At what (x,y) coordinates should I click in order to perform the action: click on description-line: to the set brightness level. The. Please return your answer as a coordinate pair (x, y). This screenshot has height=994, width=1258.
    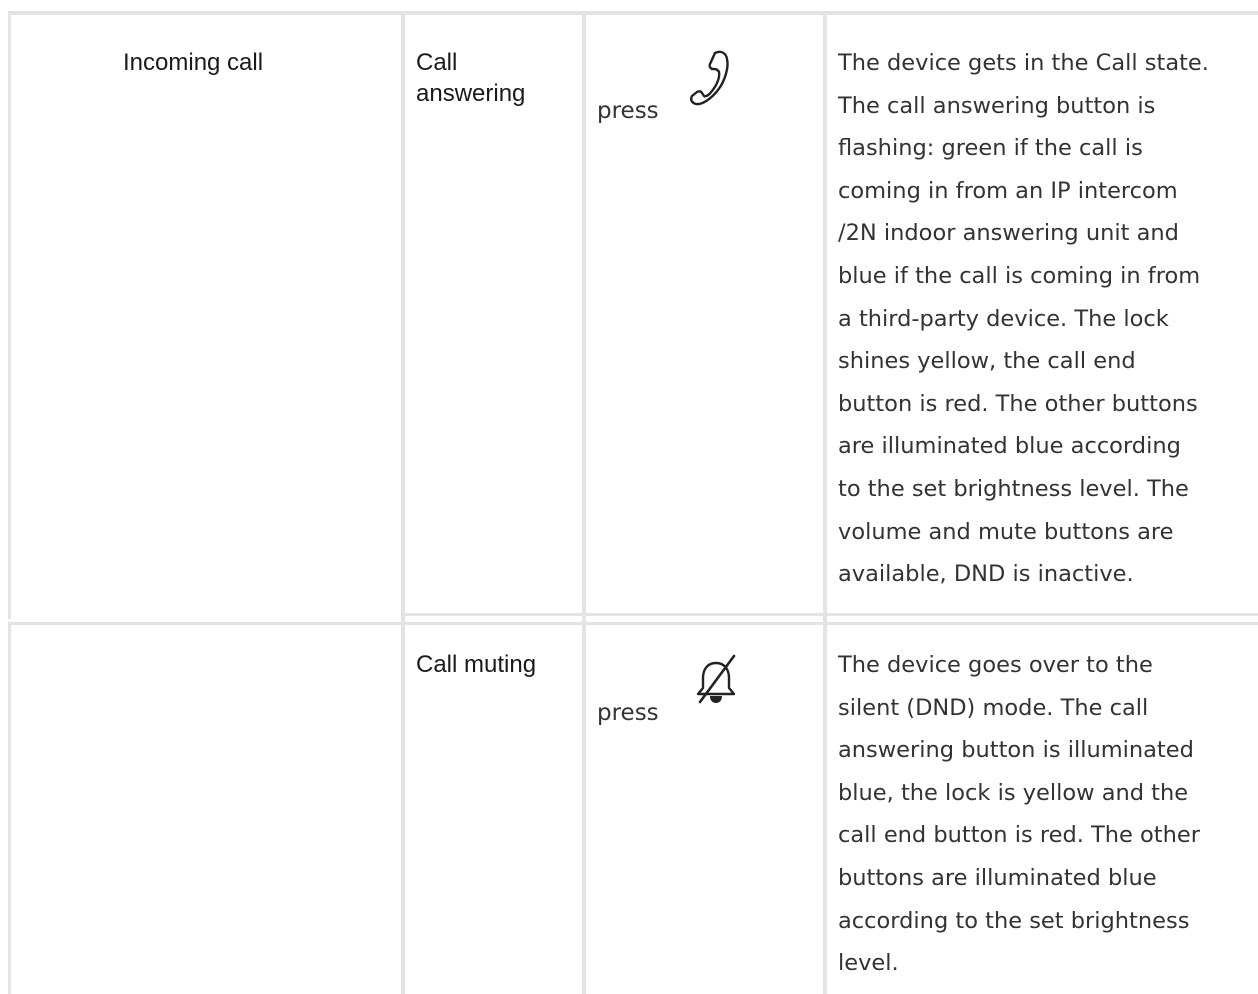
    Looking at the image, I should click on (1013, 488).